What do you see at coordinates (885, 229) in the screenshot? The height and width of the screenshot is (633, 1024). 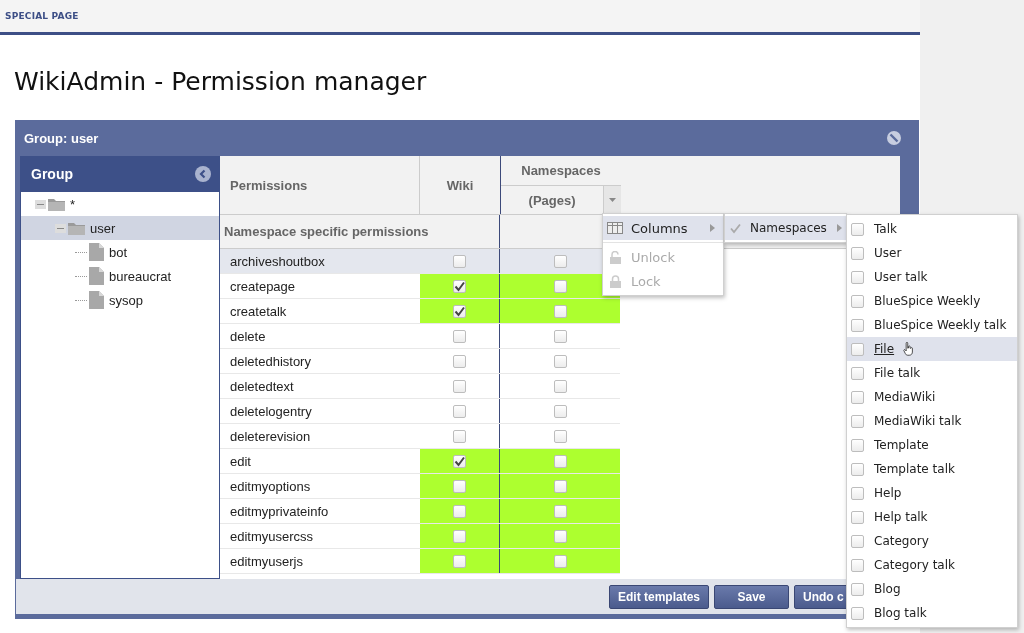 I see `menu-label: Talk` at bounding box center [885, 229].